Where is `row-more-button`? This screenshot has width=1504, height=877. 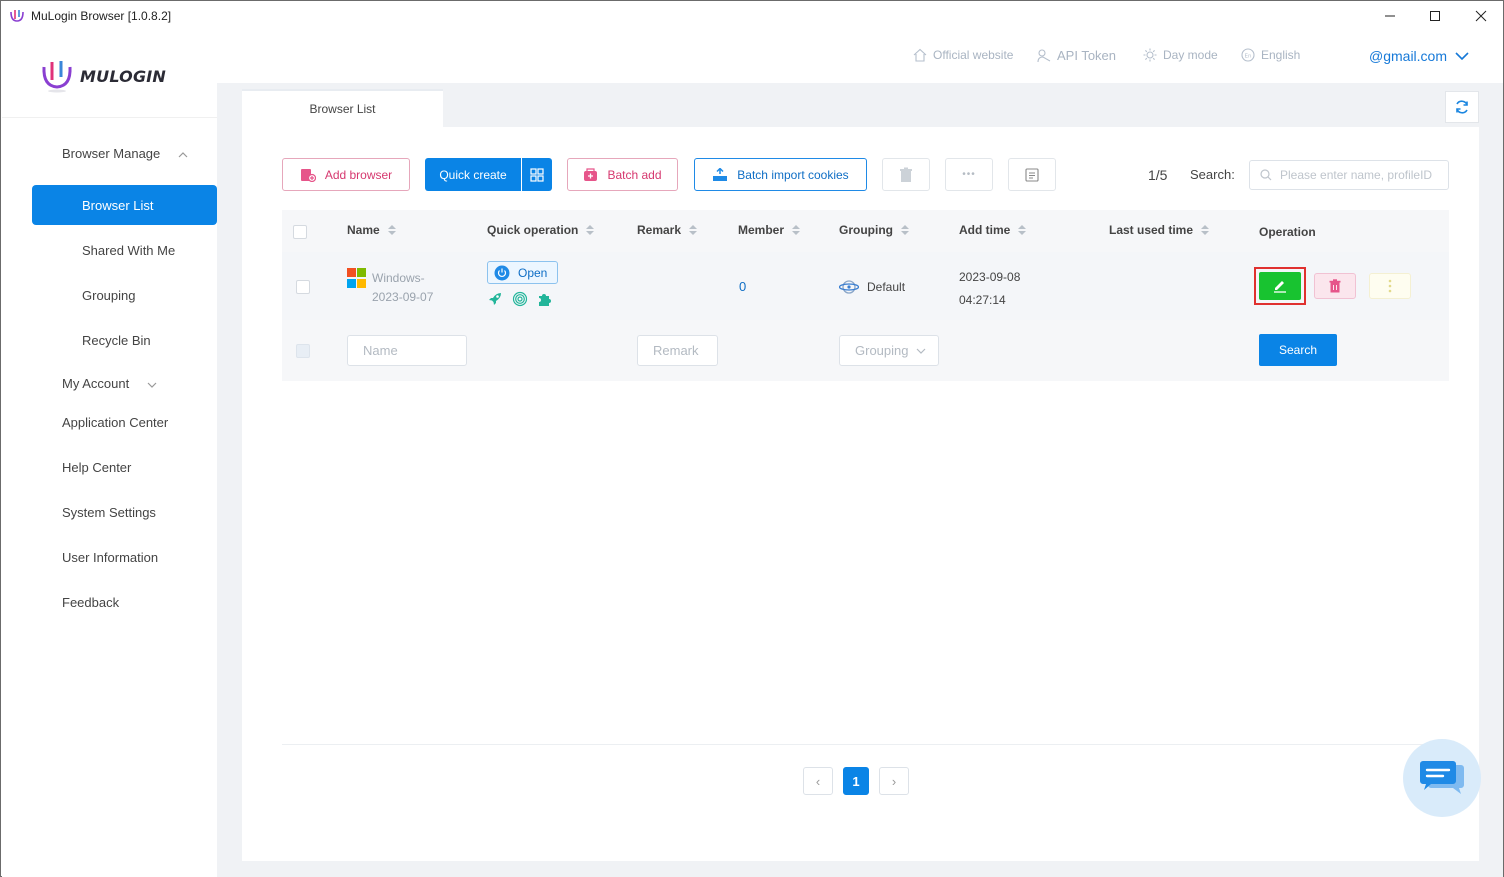
row-more-button is located at coordinates (1390, 286).